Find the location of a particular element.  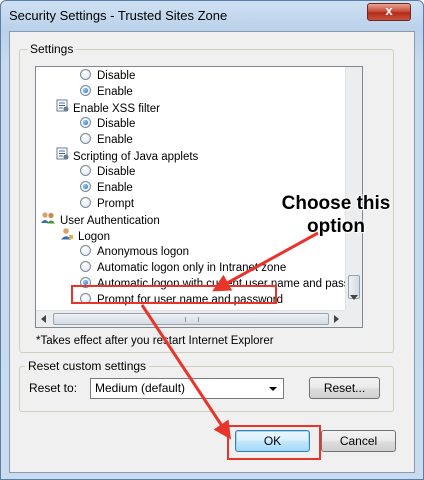

scroll-right-icon is located at coordinates (337, 319).